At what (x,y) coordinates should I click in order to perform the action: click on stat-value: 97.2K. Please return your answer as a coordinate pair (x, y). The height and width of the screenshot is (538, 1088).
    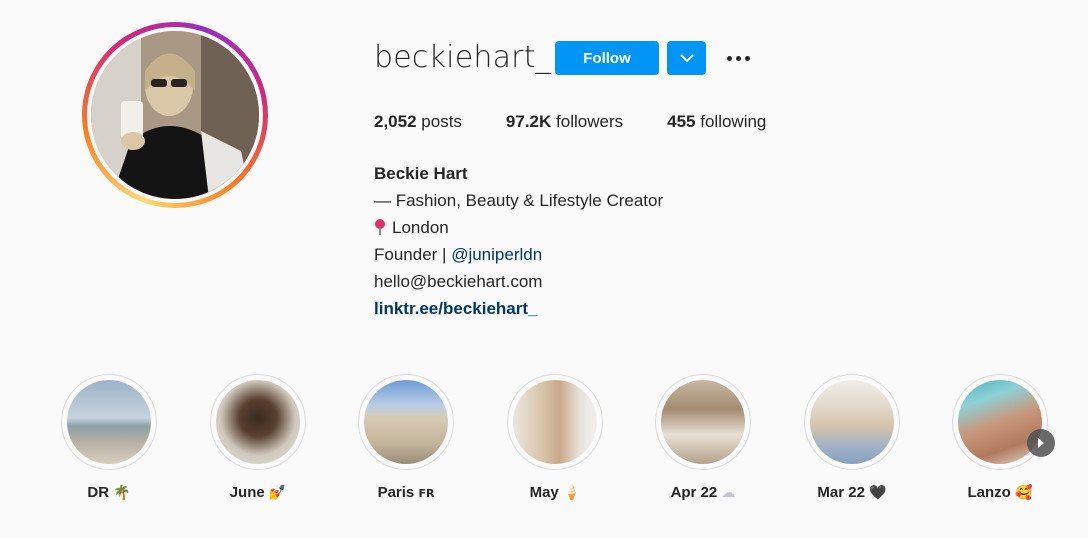
    Looking at the image, I should click on (528, 121).